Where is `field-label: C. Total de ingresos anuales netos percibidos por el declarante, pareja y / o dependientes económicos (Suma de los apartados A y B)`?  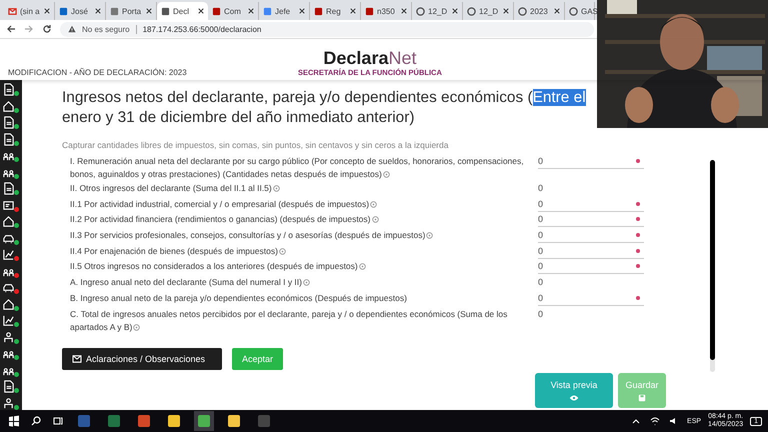
field-label: C. Total de ingresos anuales netos percibidos por el declarante, pareja y / o dependientes económicos (Suma de los apartados A y B) is located at coordinates (289, 321).